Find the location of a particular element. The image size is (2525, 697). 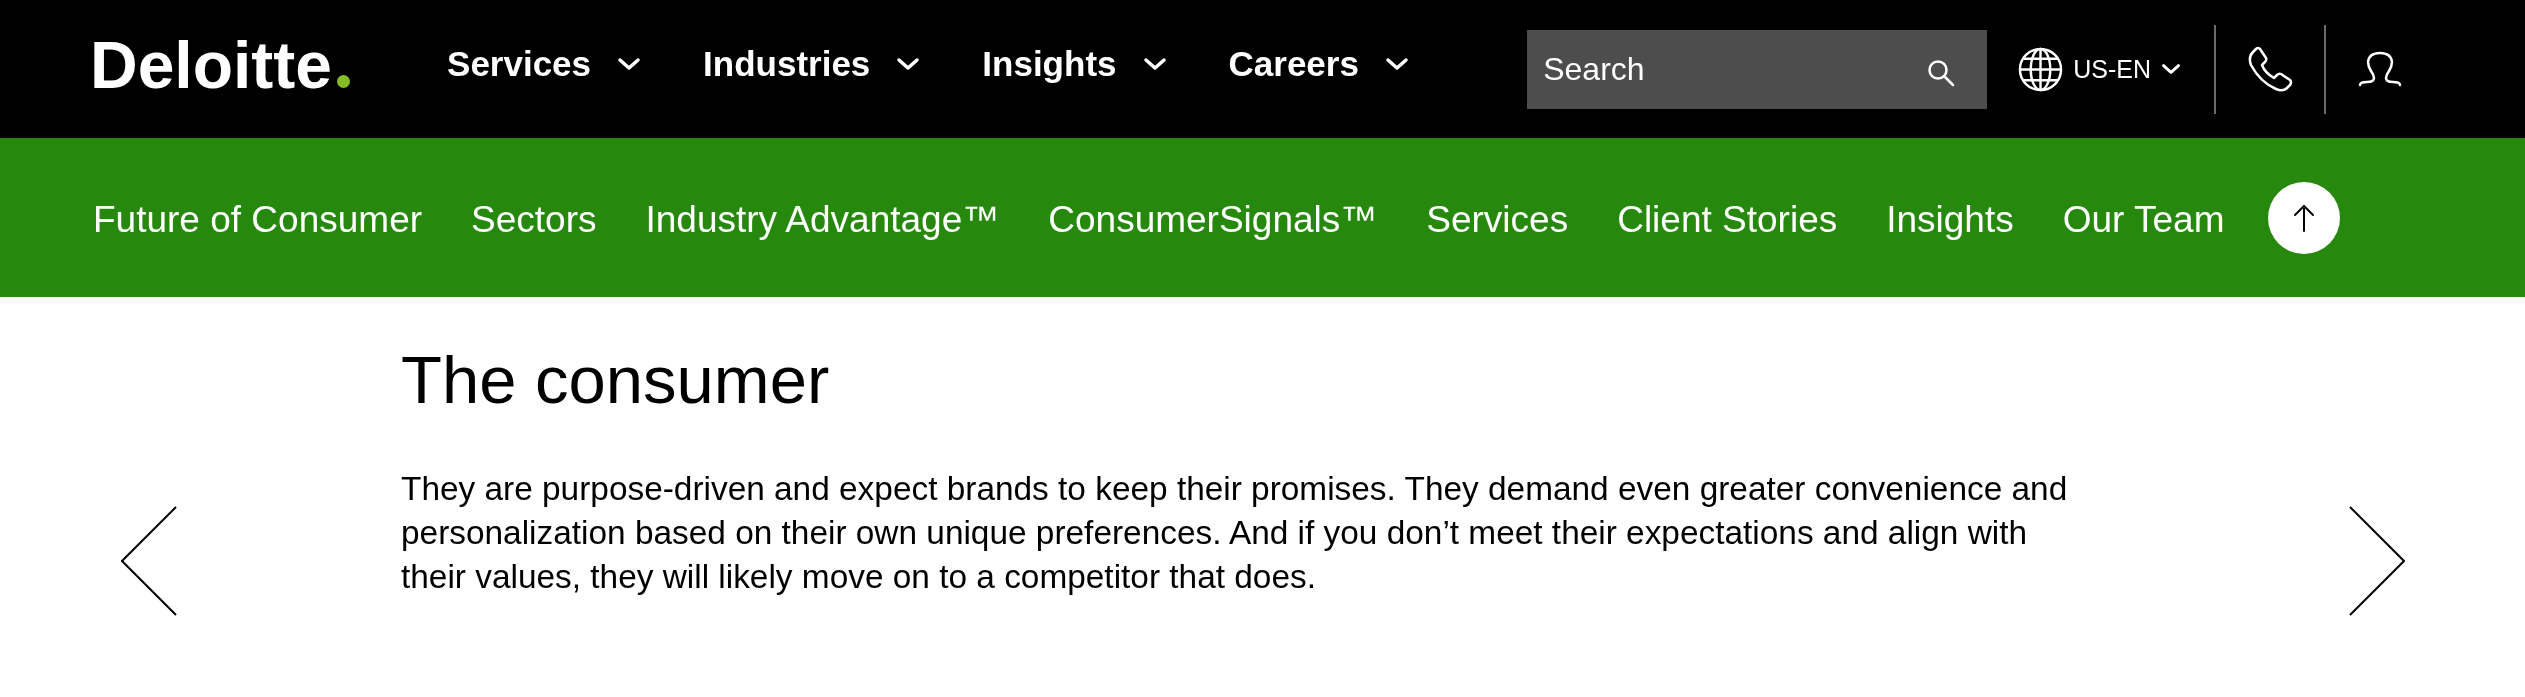

logo-dot-icon is located at coordinates (344, 81).